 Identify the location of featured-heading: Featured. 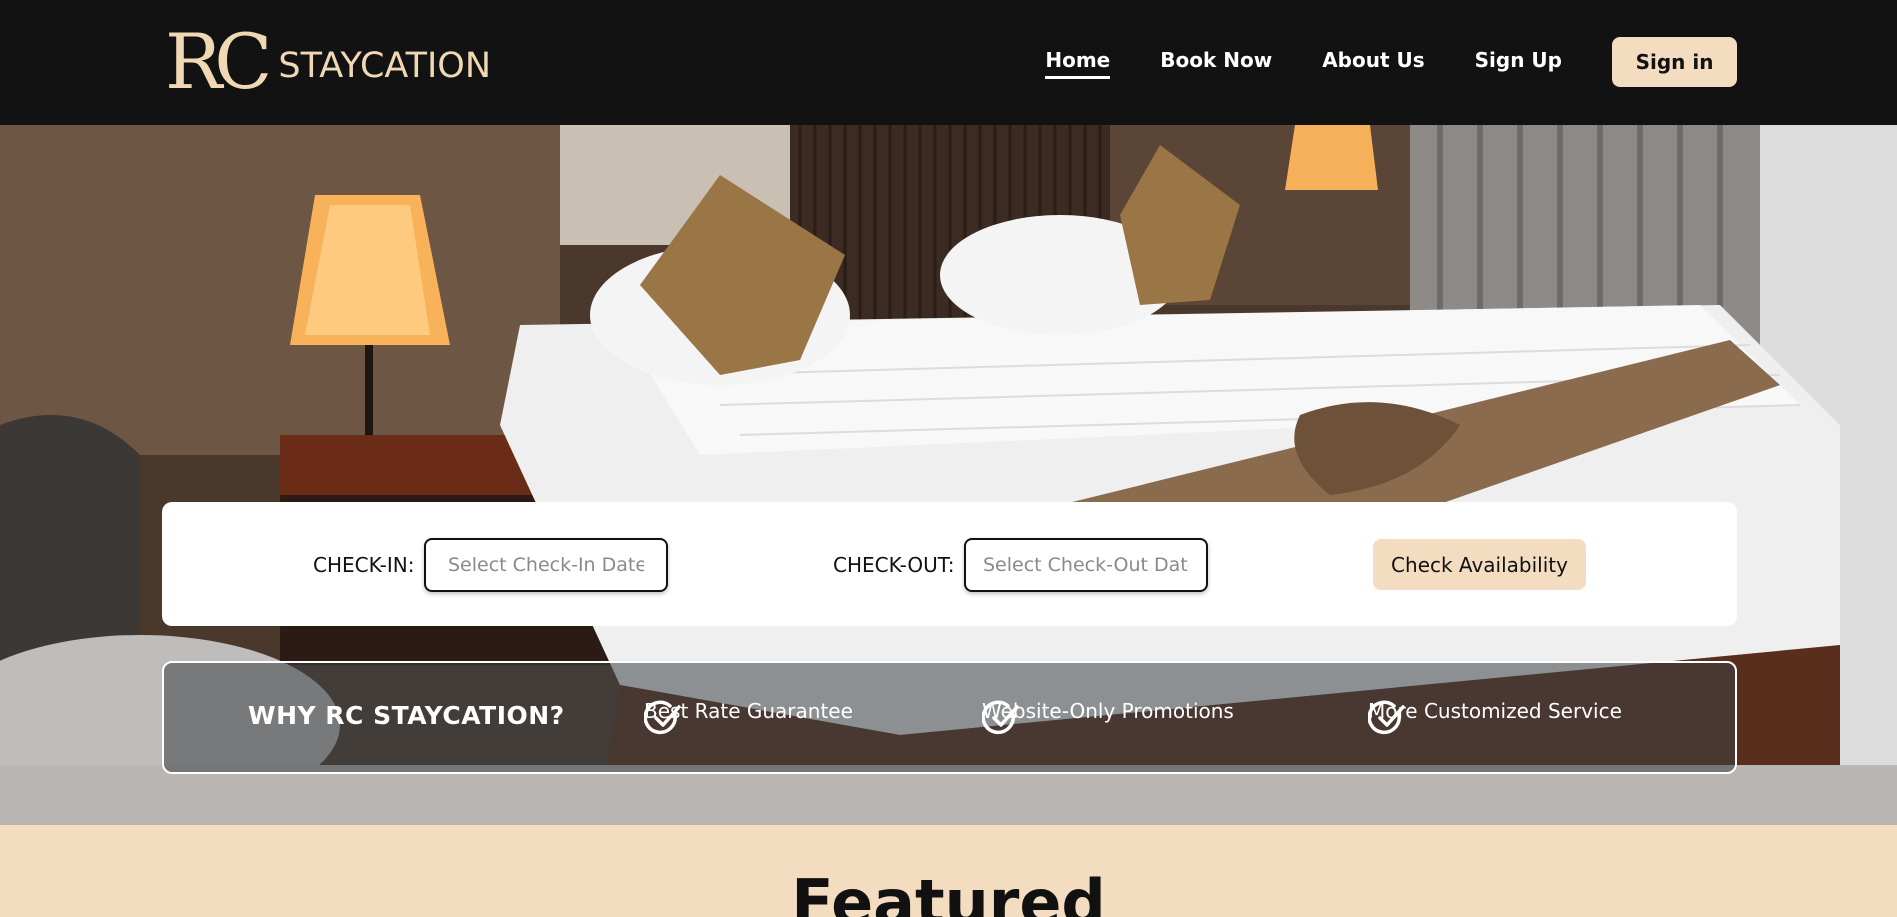
(948, 891).